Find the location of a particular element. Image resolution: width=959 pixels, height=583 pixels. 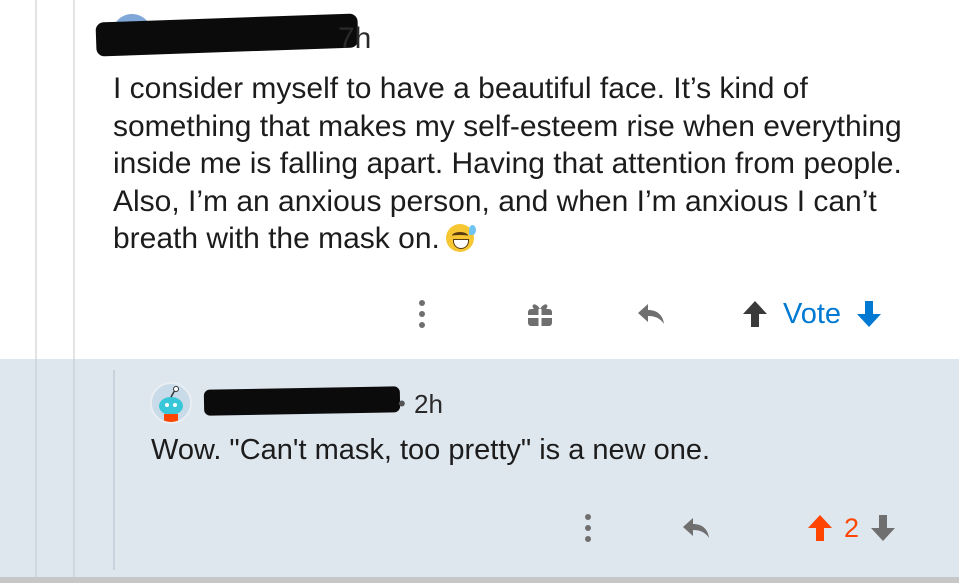

reply-thread-line-inner is located at coordinates (74, 468).